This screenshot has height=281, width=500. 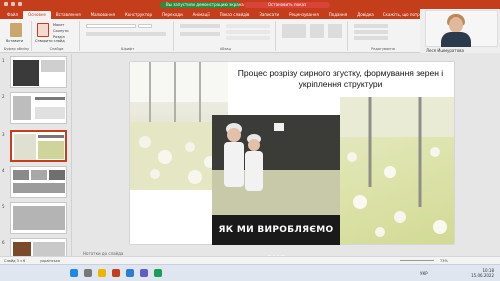 What do you see at coordinates (371, 38) in the screenshot?
I see `select-button` at bounding box center [371, 38].